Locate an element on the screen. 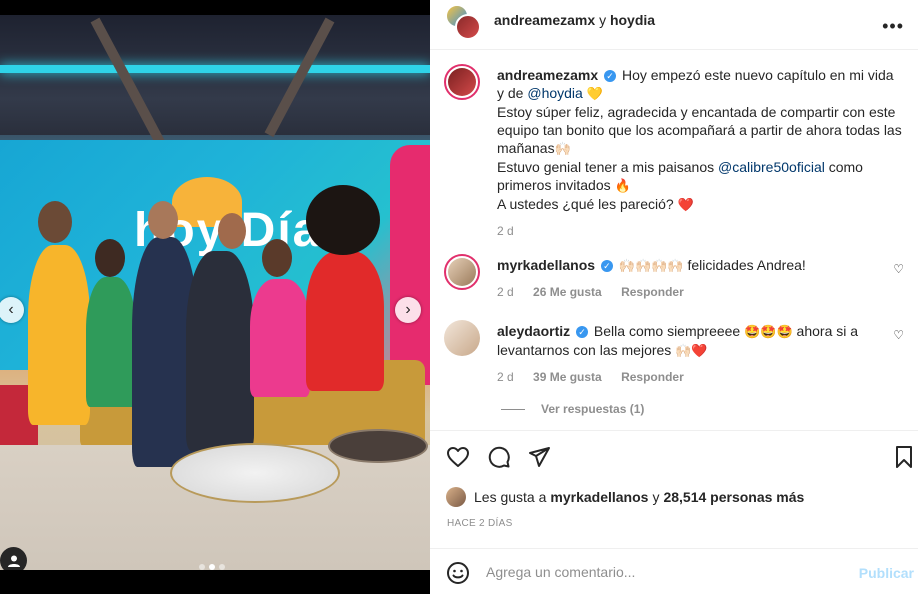 The width and height of the screenshot is (918, 594). set-pink-panel is located at coordinates (410, 265).